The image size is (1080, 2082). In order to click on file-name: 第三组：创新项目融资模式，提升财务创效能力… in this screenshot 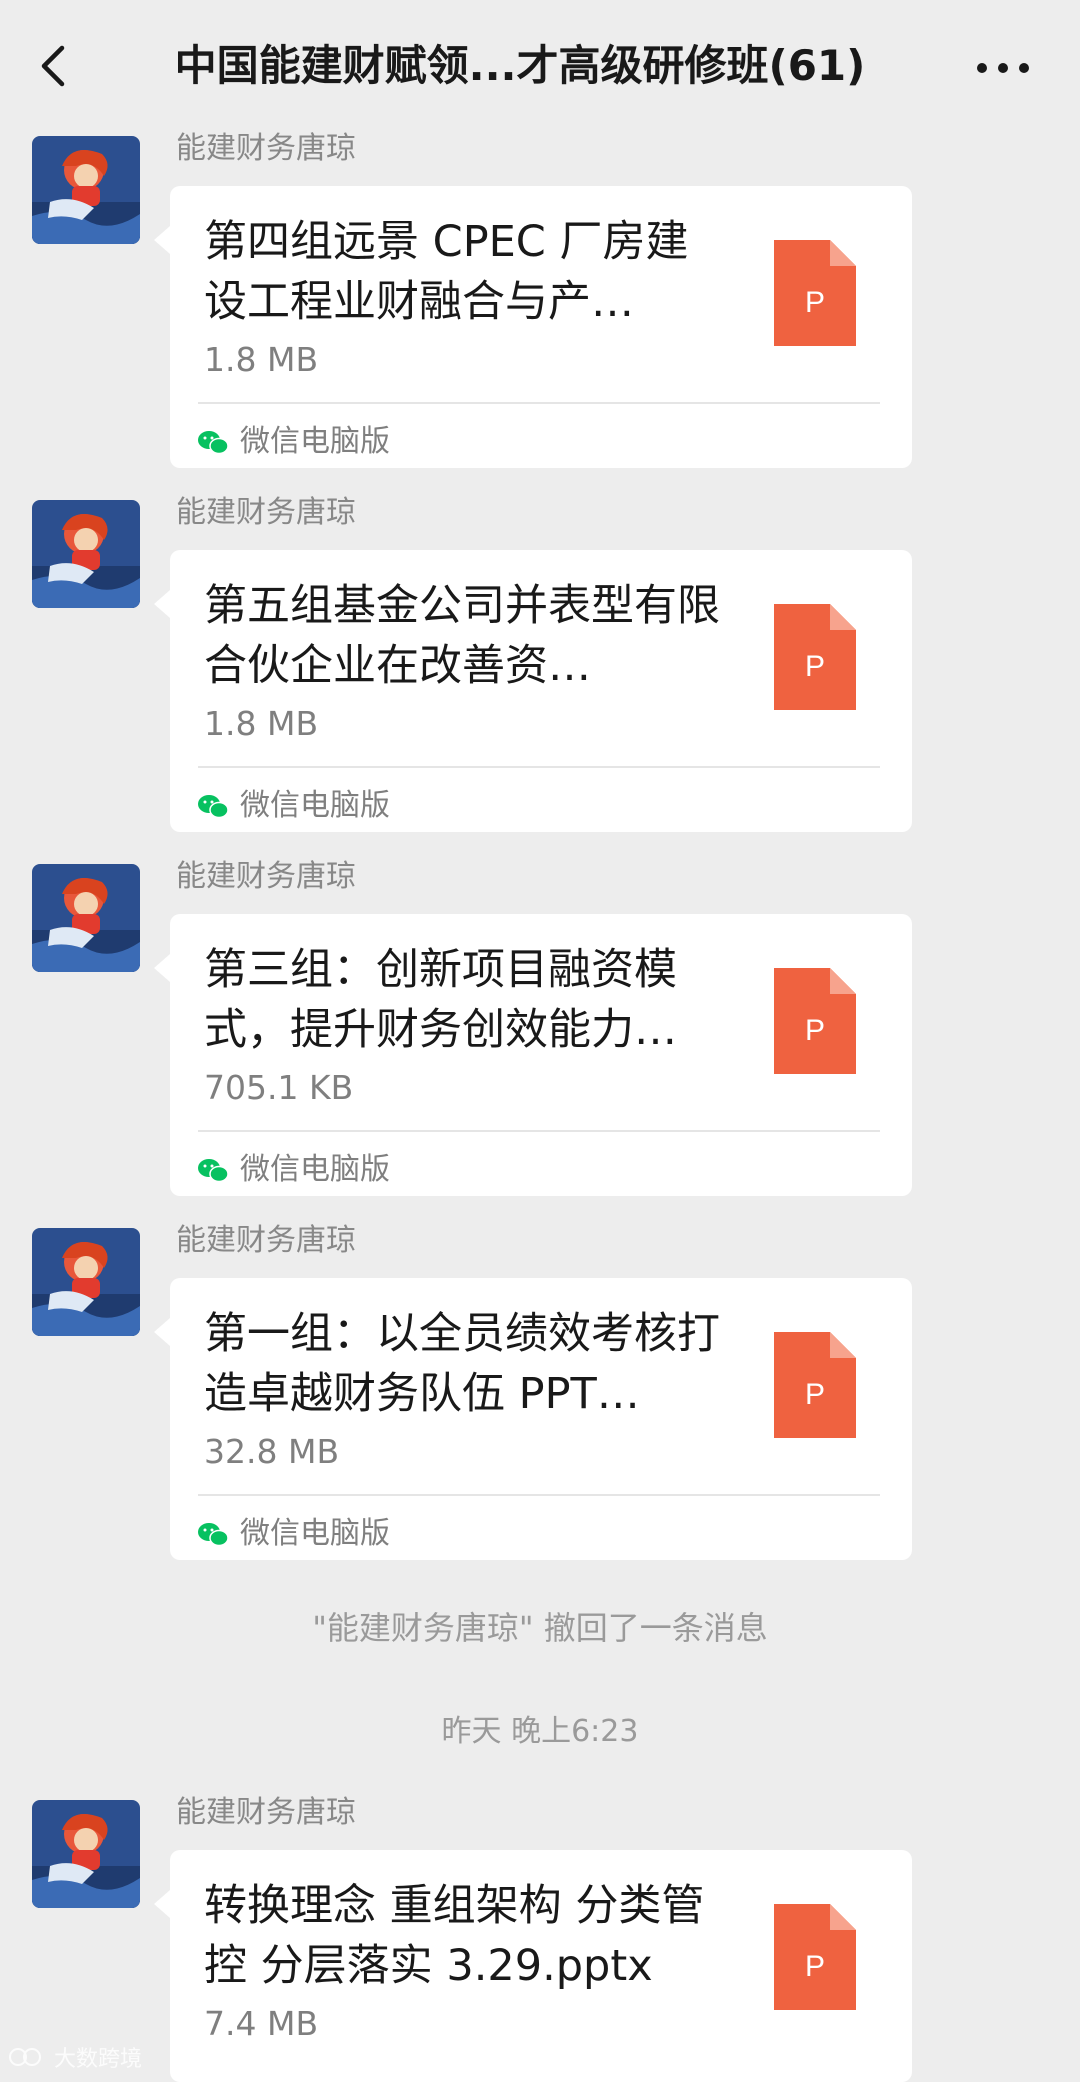, I will do `click(440, 1000)`.